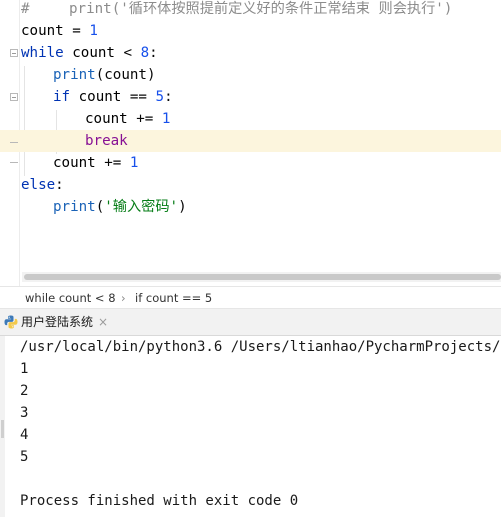  I want to click on console-exit-line: Process finished with exit code 0, so click(159, 501).